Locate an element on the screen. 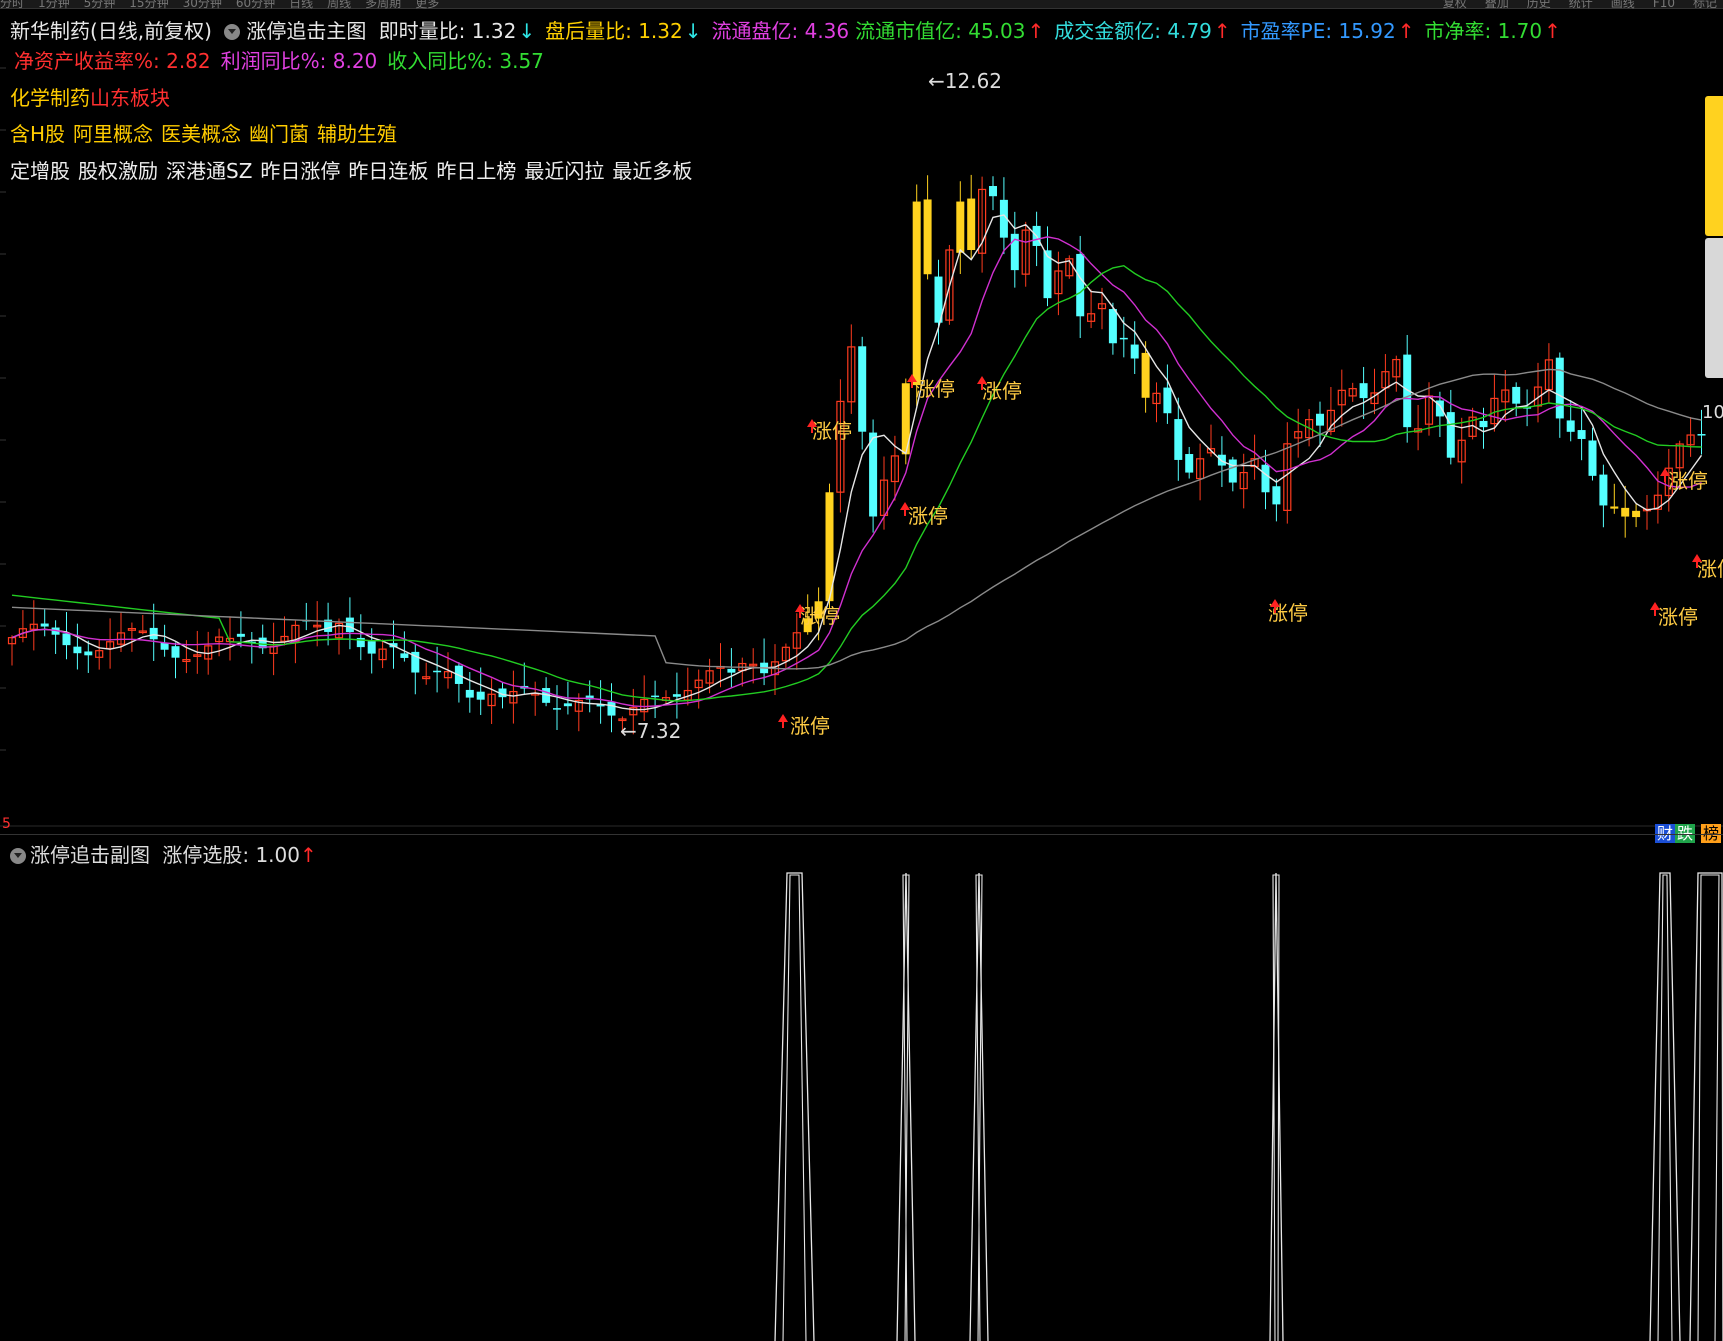 This screenshot has width=1723, height=1341. region-tag: 山东板块 is located at coordinates (130, 98).